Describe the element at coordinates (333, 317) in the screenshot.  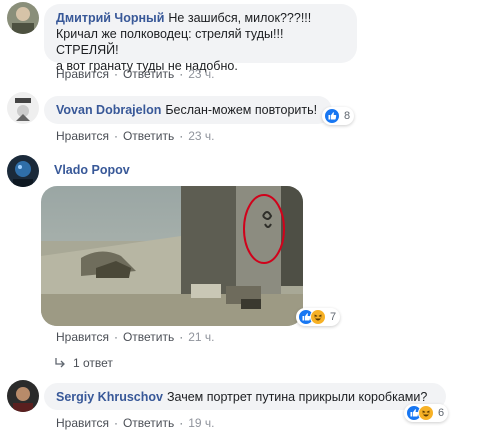
I see `reaction-count: 7` at that location.